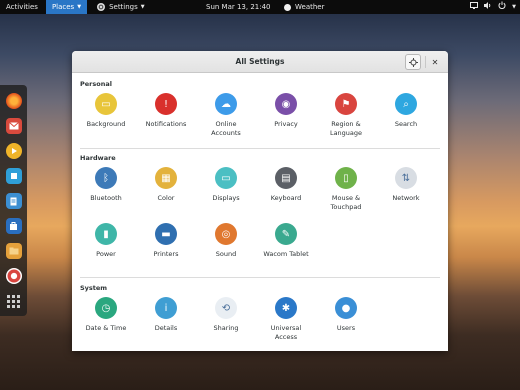 The height and width of the screenshot is (390, 520). What do you see at coordinates (493, 7) in the screenshot?
I see `system-status-area: ▼` at bounding box center [493, 7].